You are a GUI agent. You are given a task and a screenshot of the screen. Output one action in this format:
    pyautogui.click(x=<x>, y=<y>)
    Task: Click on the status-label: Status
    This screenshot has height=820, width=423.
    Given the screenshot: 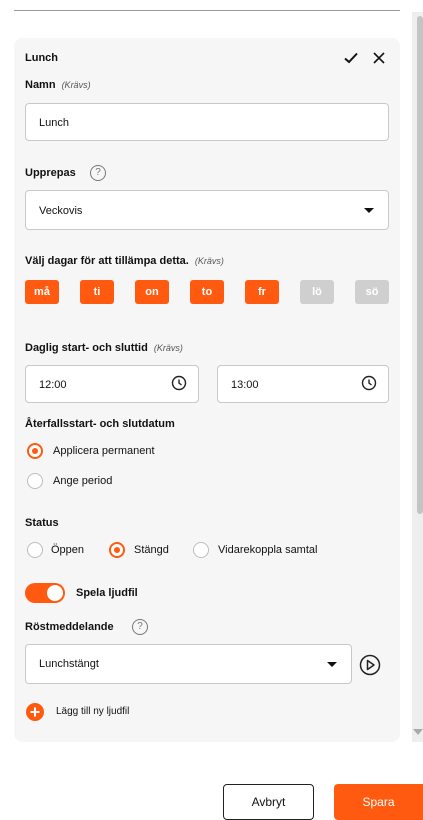 What is the action you would take?
    pyautogui.click(x=42, y=523)
    